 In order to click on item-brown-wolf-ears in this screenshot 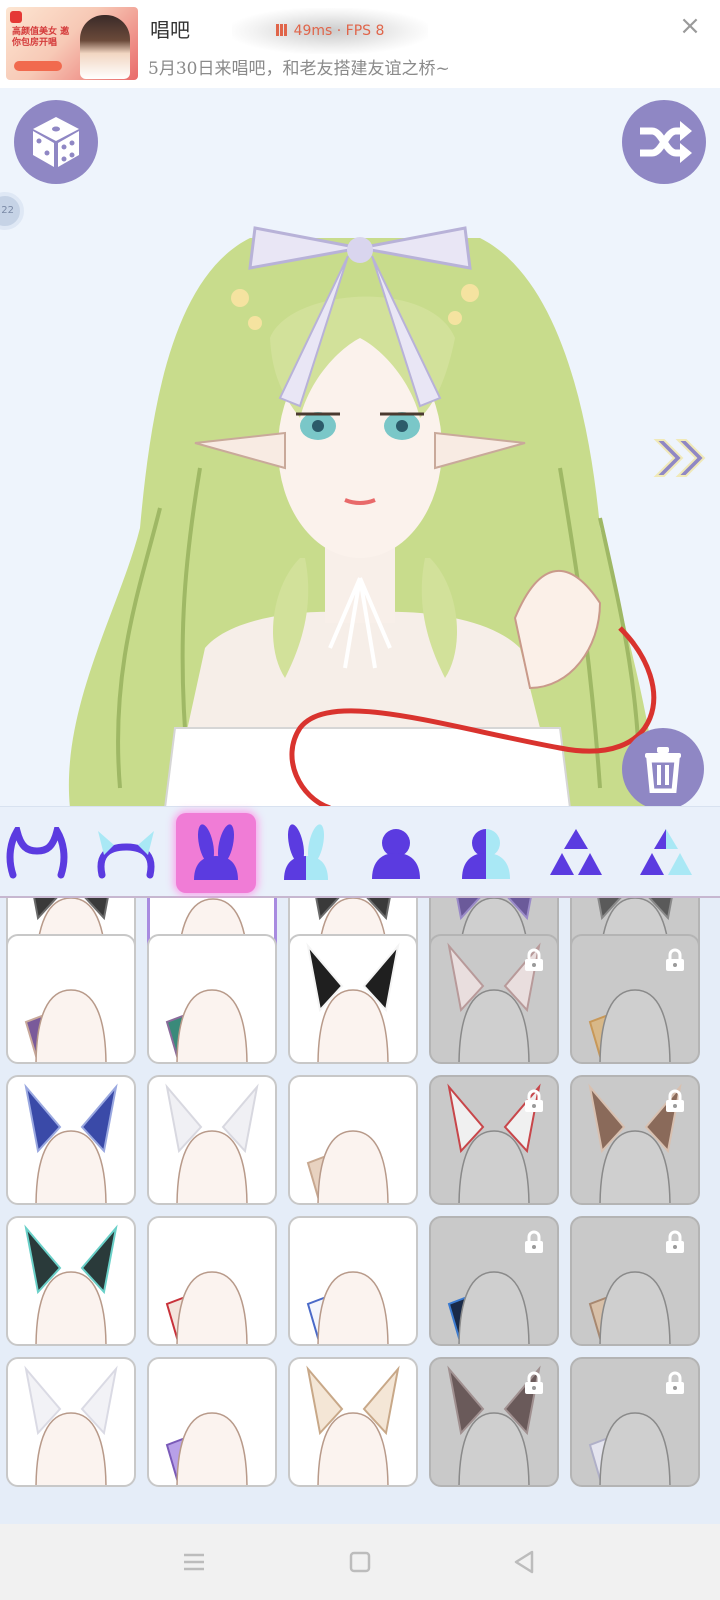, I will do `click(494, 1422)`.